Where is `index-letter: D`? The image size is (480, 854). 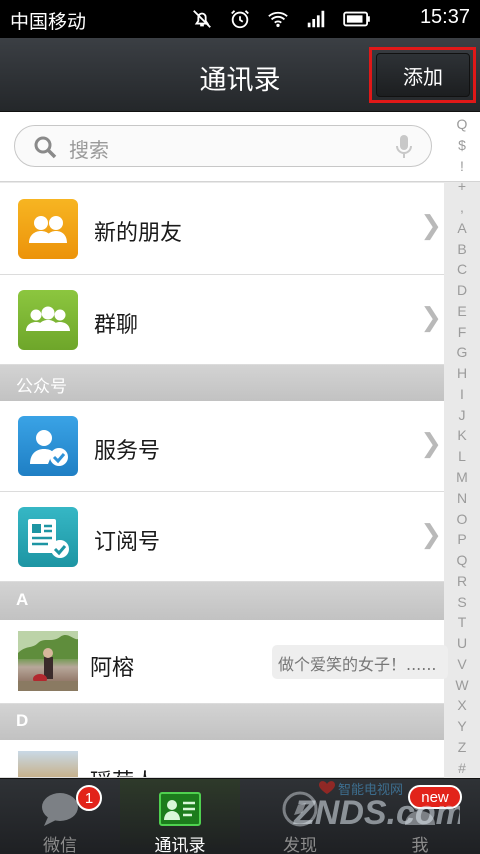 index-letter: D is located at coordinates (462, 290).